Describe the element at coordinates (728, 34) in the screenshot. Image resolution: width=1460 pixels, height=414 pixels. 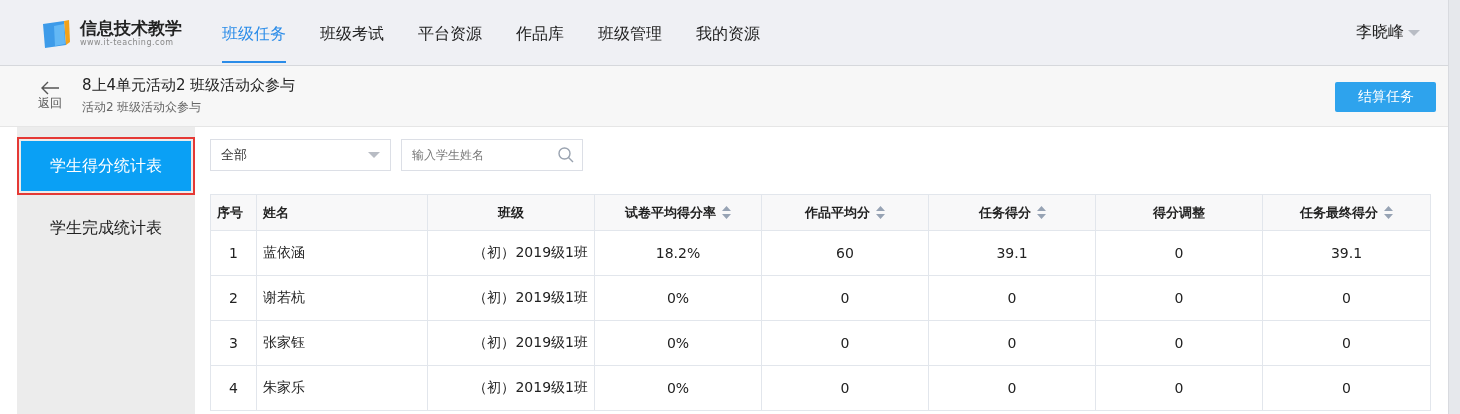
I see `nav-tab: 我的资源` at that location.